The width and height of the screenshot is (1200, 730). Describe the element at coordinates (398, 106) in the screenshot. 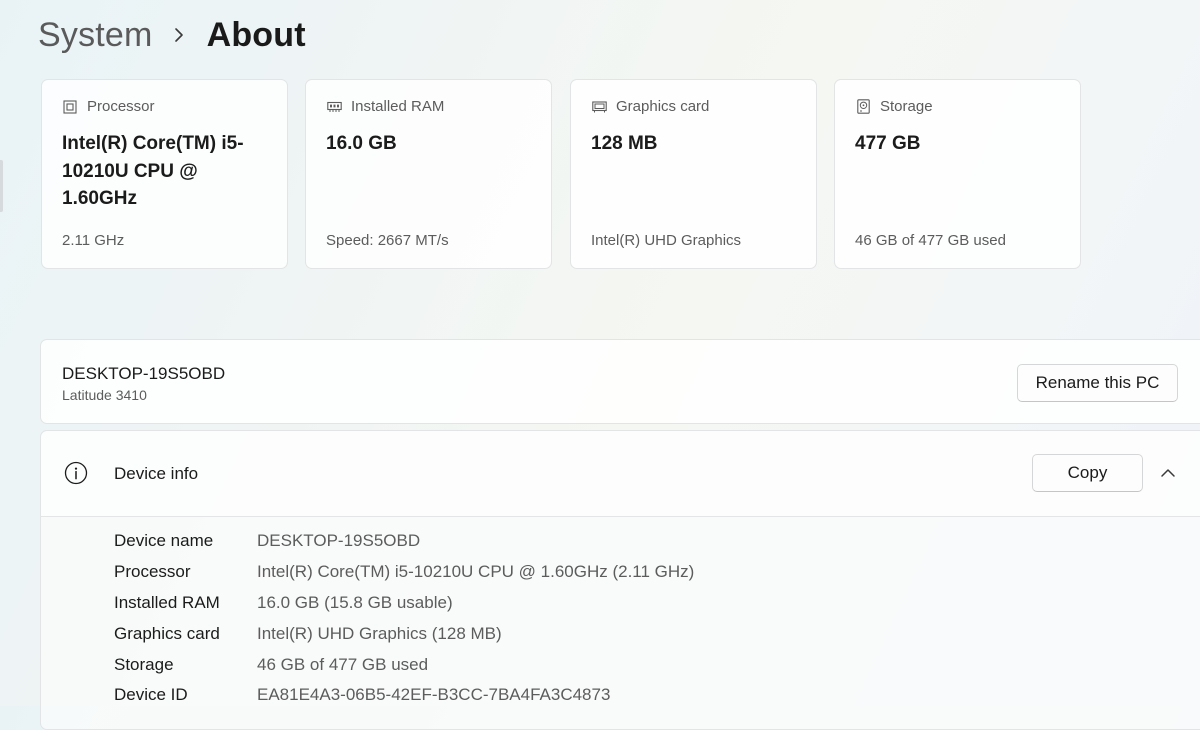

I see `ram-card-title: Installed RAM` at that location.